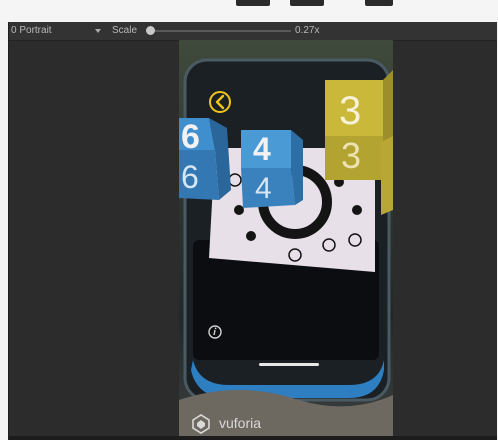  What do you see at coordinates (31, 31) in the screenshot?
I see `aspect-dropdown: 0 Portrait` at bounding box center [31, 31].